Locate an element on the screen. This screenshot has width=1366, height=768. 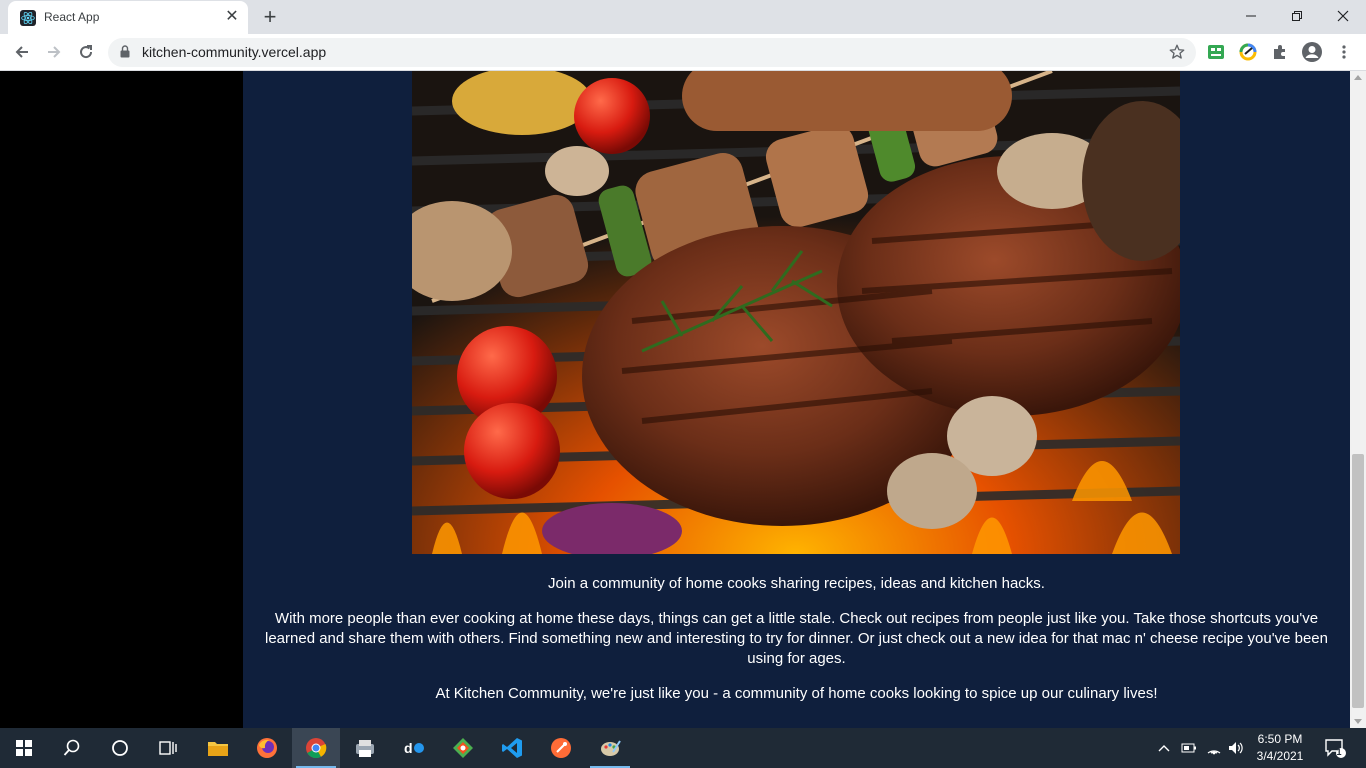
scroll-thumb is located at coordinates (1358, 581).